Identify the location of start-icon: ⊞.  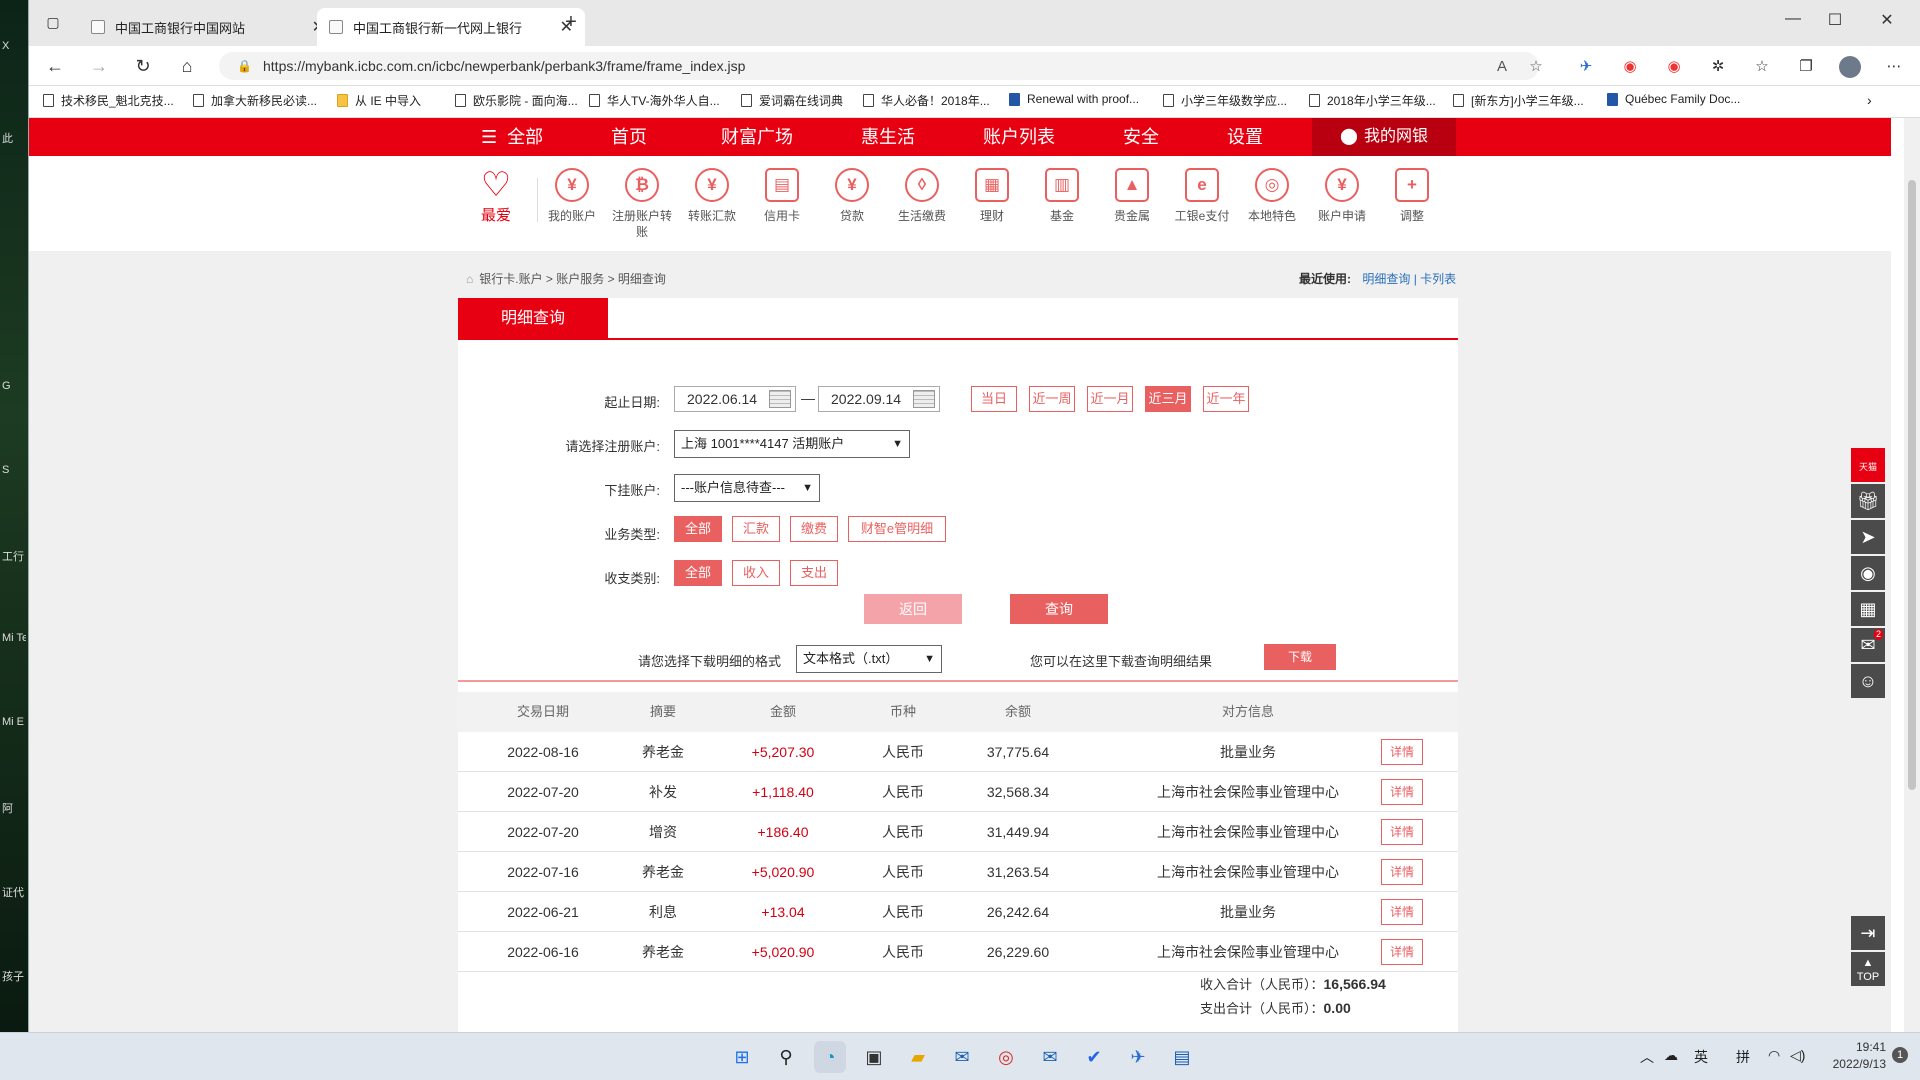
(742, 1057).